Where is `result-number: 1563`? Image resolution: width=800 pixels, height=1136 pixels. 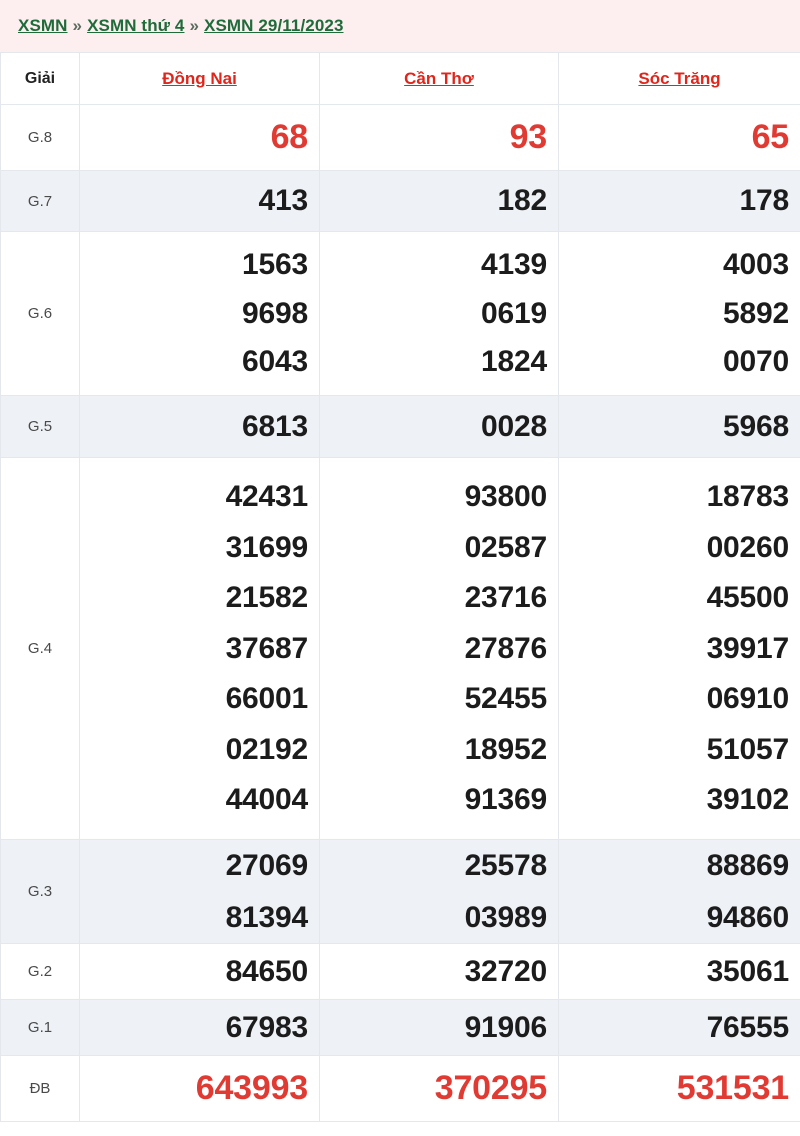
result-number: 1563 is located at coordinates (275, 265).